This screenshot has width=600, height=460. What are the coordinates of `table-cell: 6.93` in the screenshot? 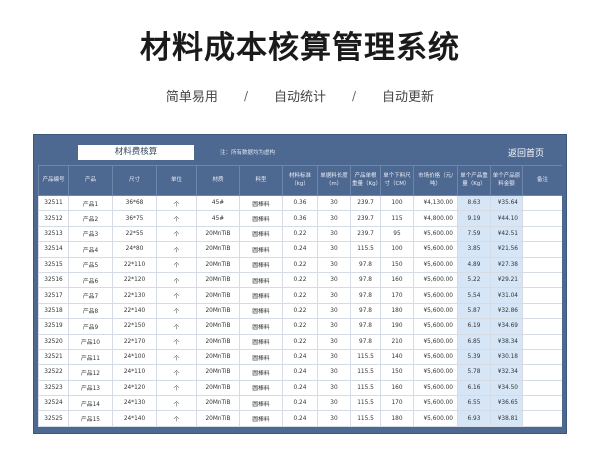 It's located at (474, 418).